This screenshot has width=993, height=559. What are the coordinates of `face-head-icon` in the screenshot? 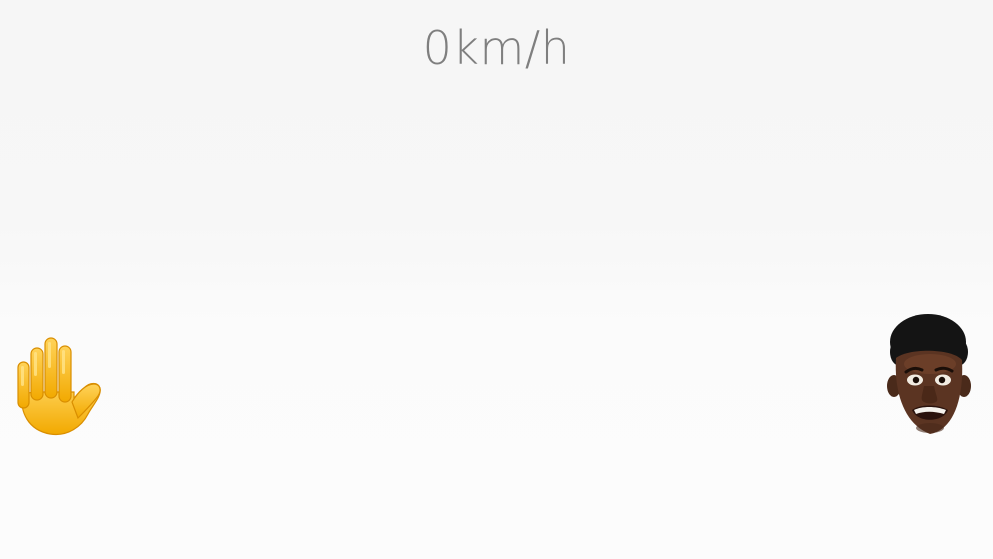 It's located at (929, 376).